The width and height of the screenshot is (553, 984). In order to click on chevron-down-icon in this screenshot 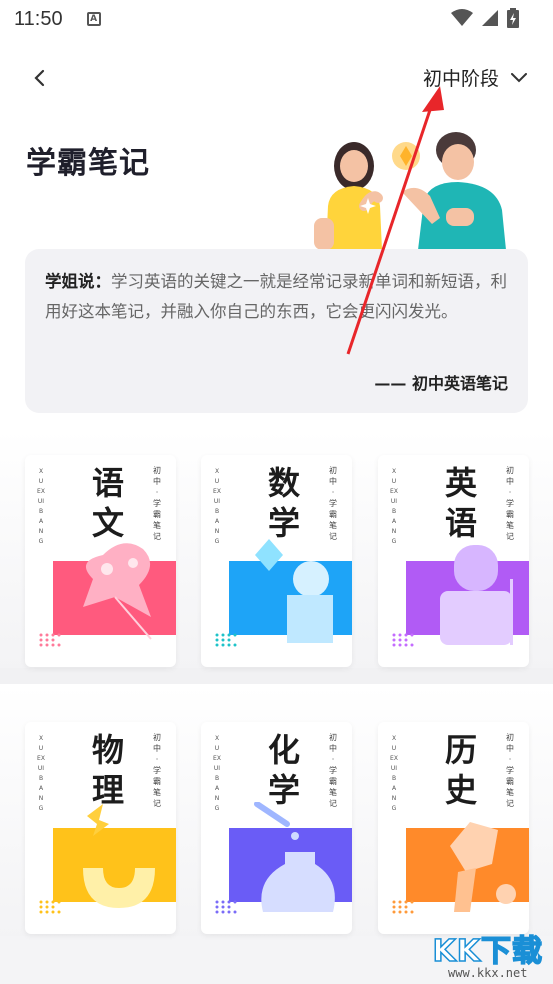, I will do `click(519, 77)`.